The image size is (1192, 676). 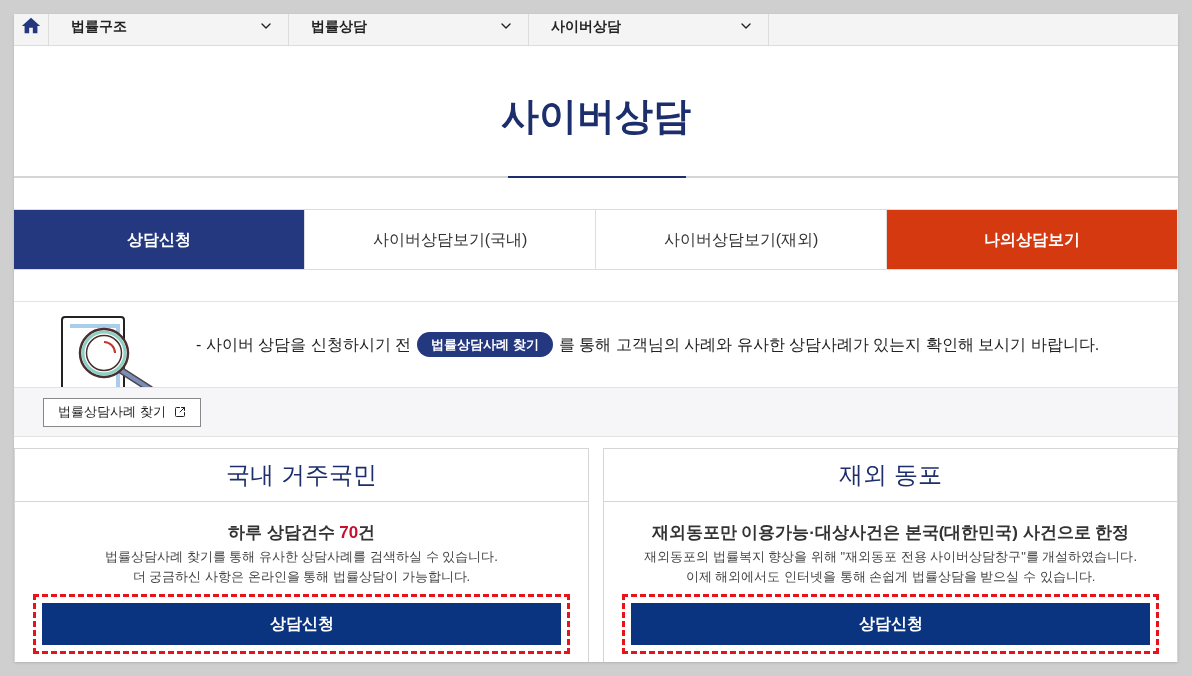 What do you see at coordinates (890, 475) in the screenshot?
I see `card-title: 재외 동포` at bounding box center [890, 475].